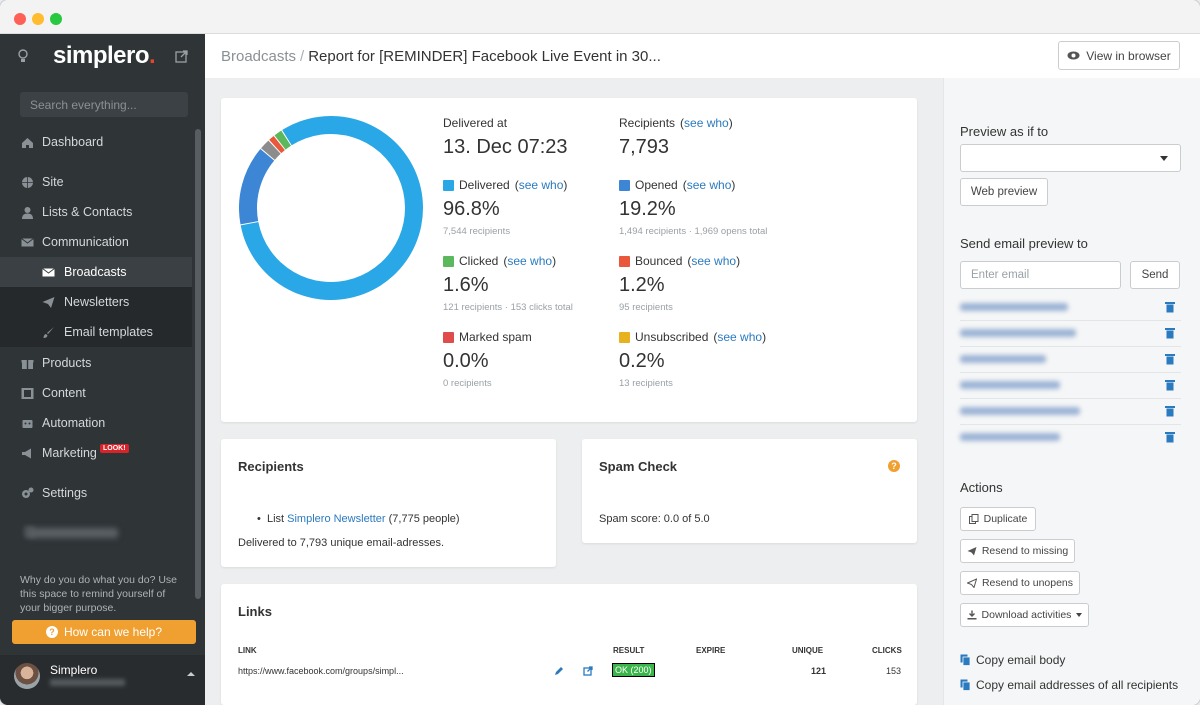  What do you see at coordinates (1040, 275) in the screenshot?
I see `email-field` at bounding box center [1040, 275].